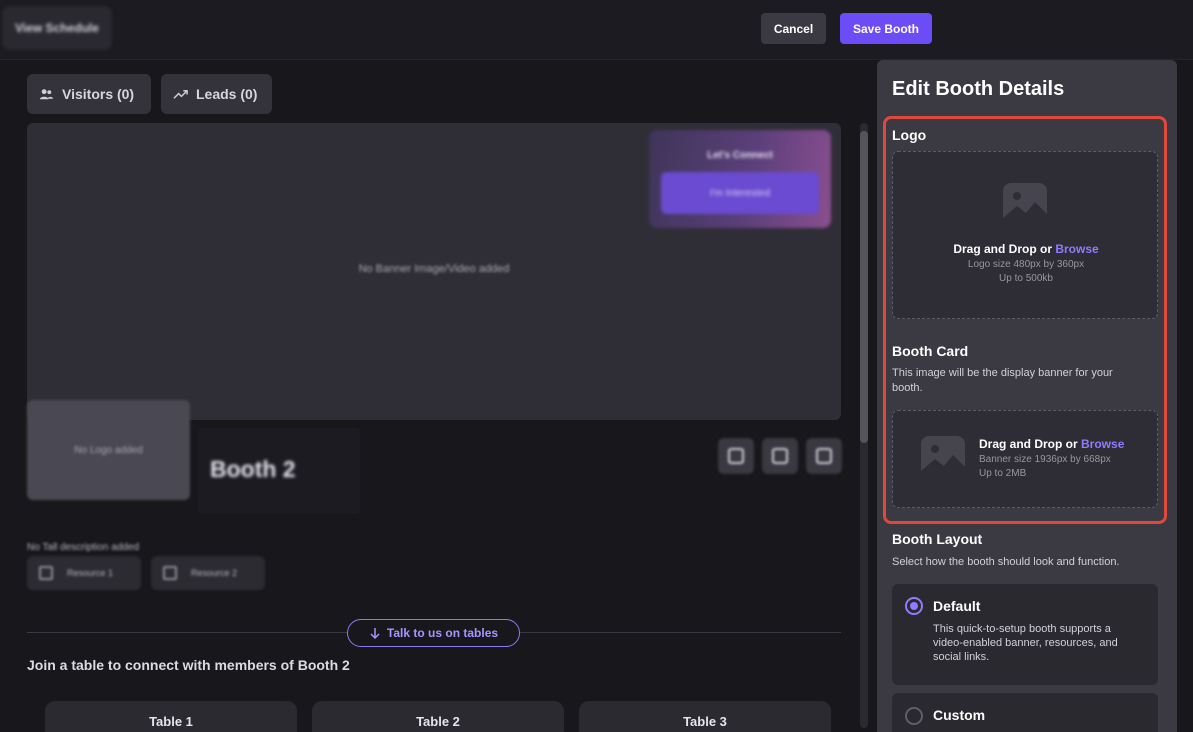  What do you see at coordinates (253, 469) in the screenshot?
I see `booth-name: Booth 2` at bounding box center [253, 469].